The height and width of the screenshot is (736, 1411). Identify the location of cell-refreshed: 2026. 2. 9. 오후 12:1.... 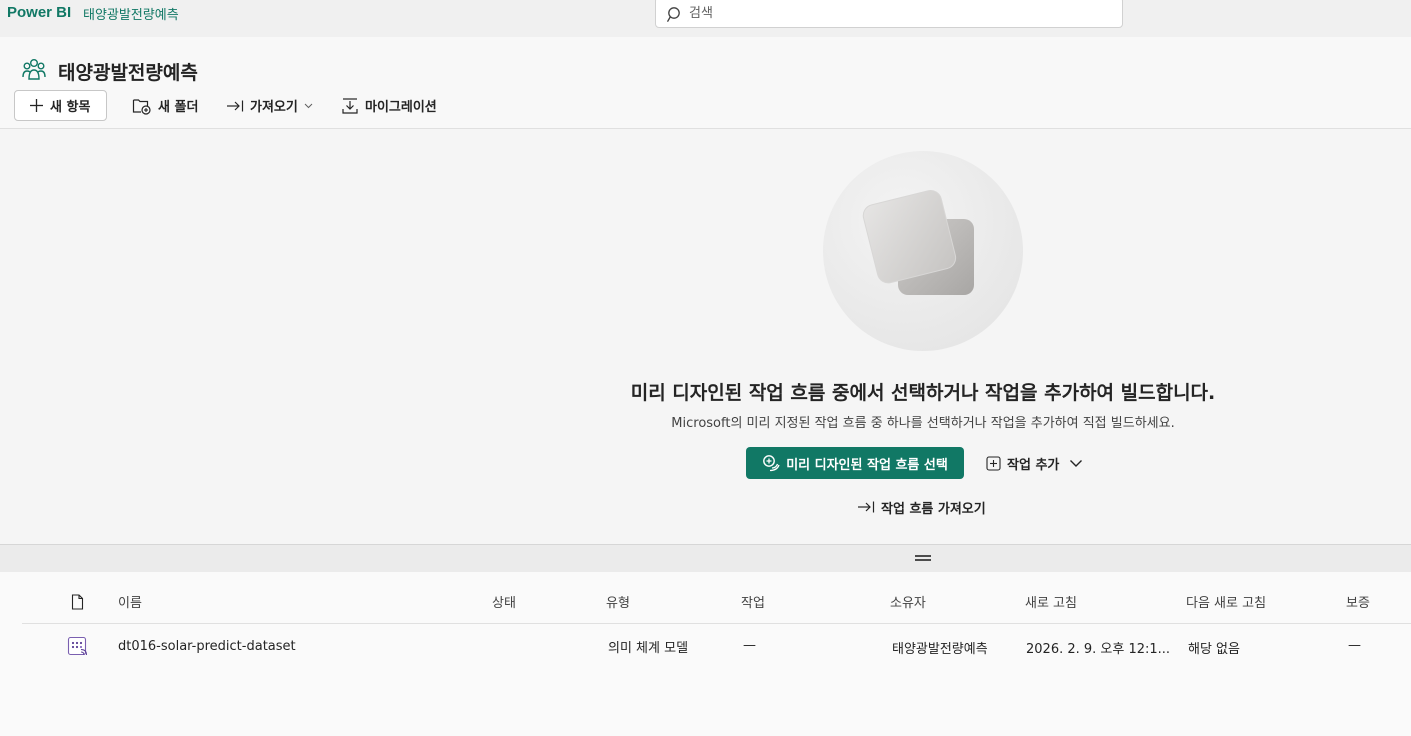
(1098, 649).